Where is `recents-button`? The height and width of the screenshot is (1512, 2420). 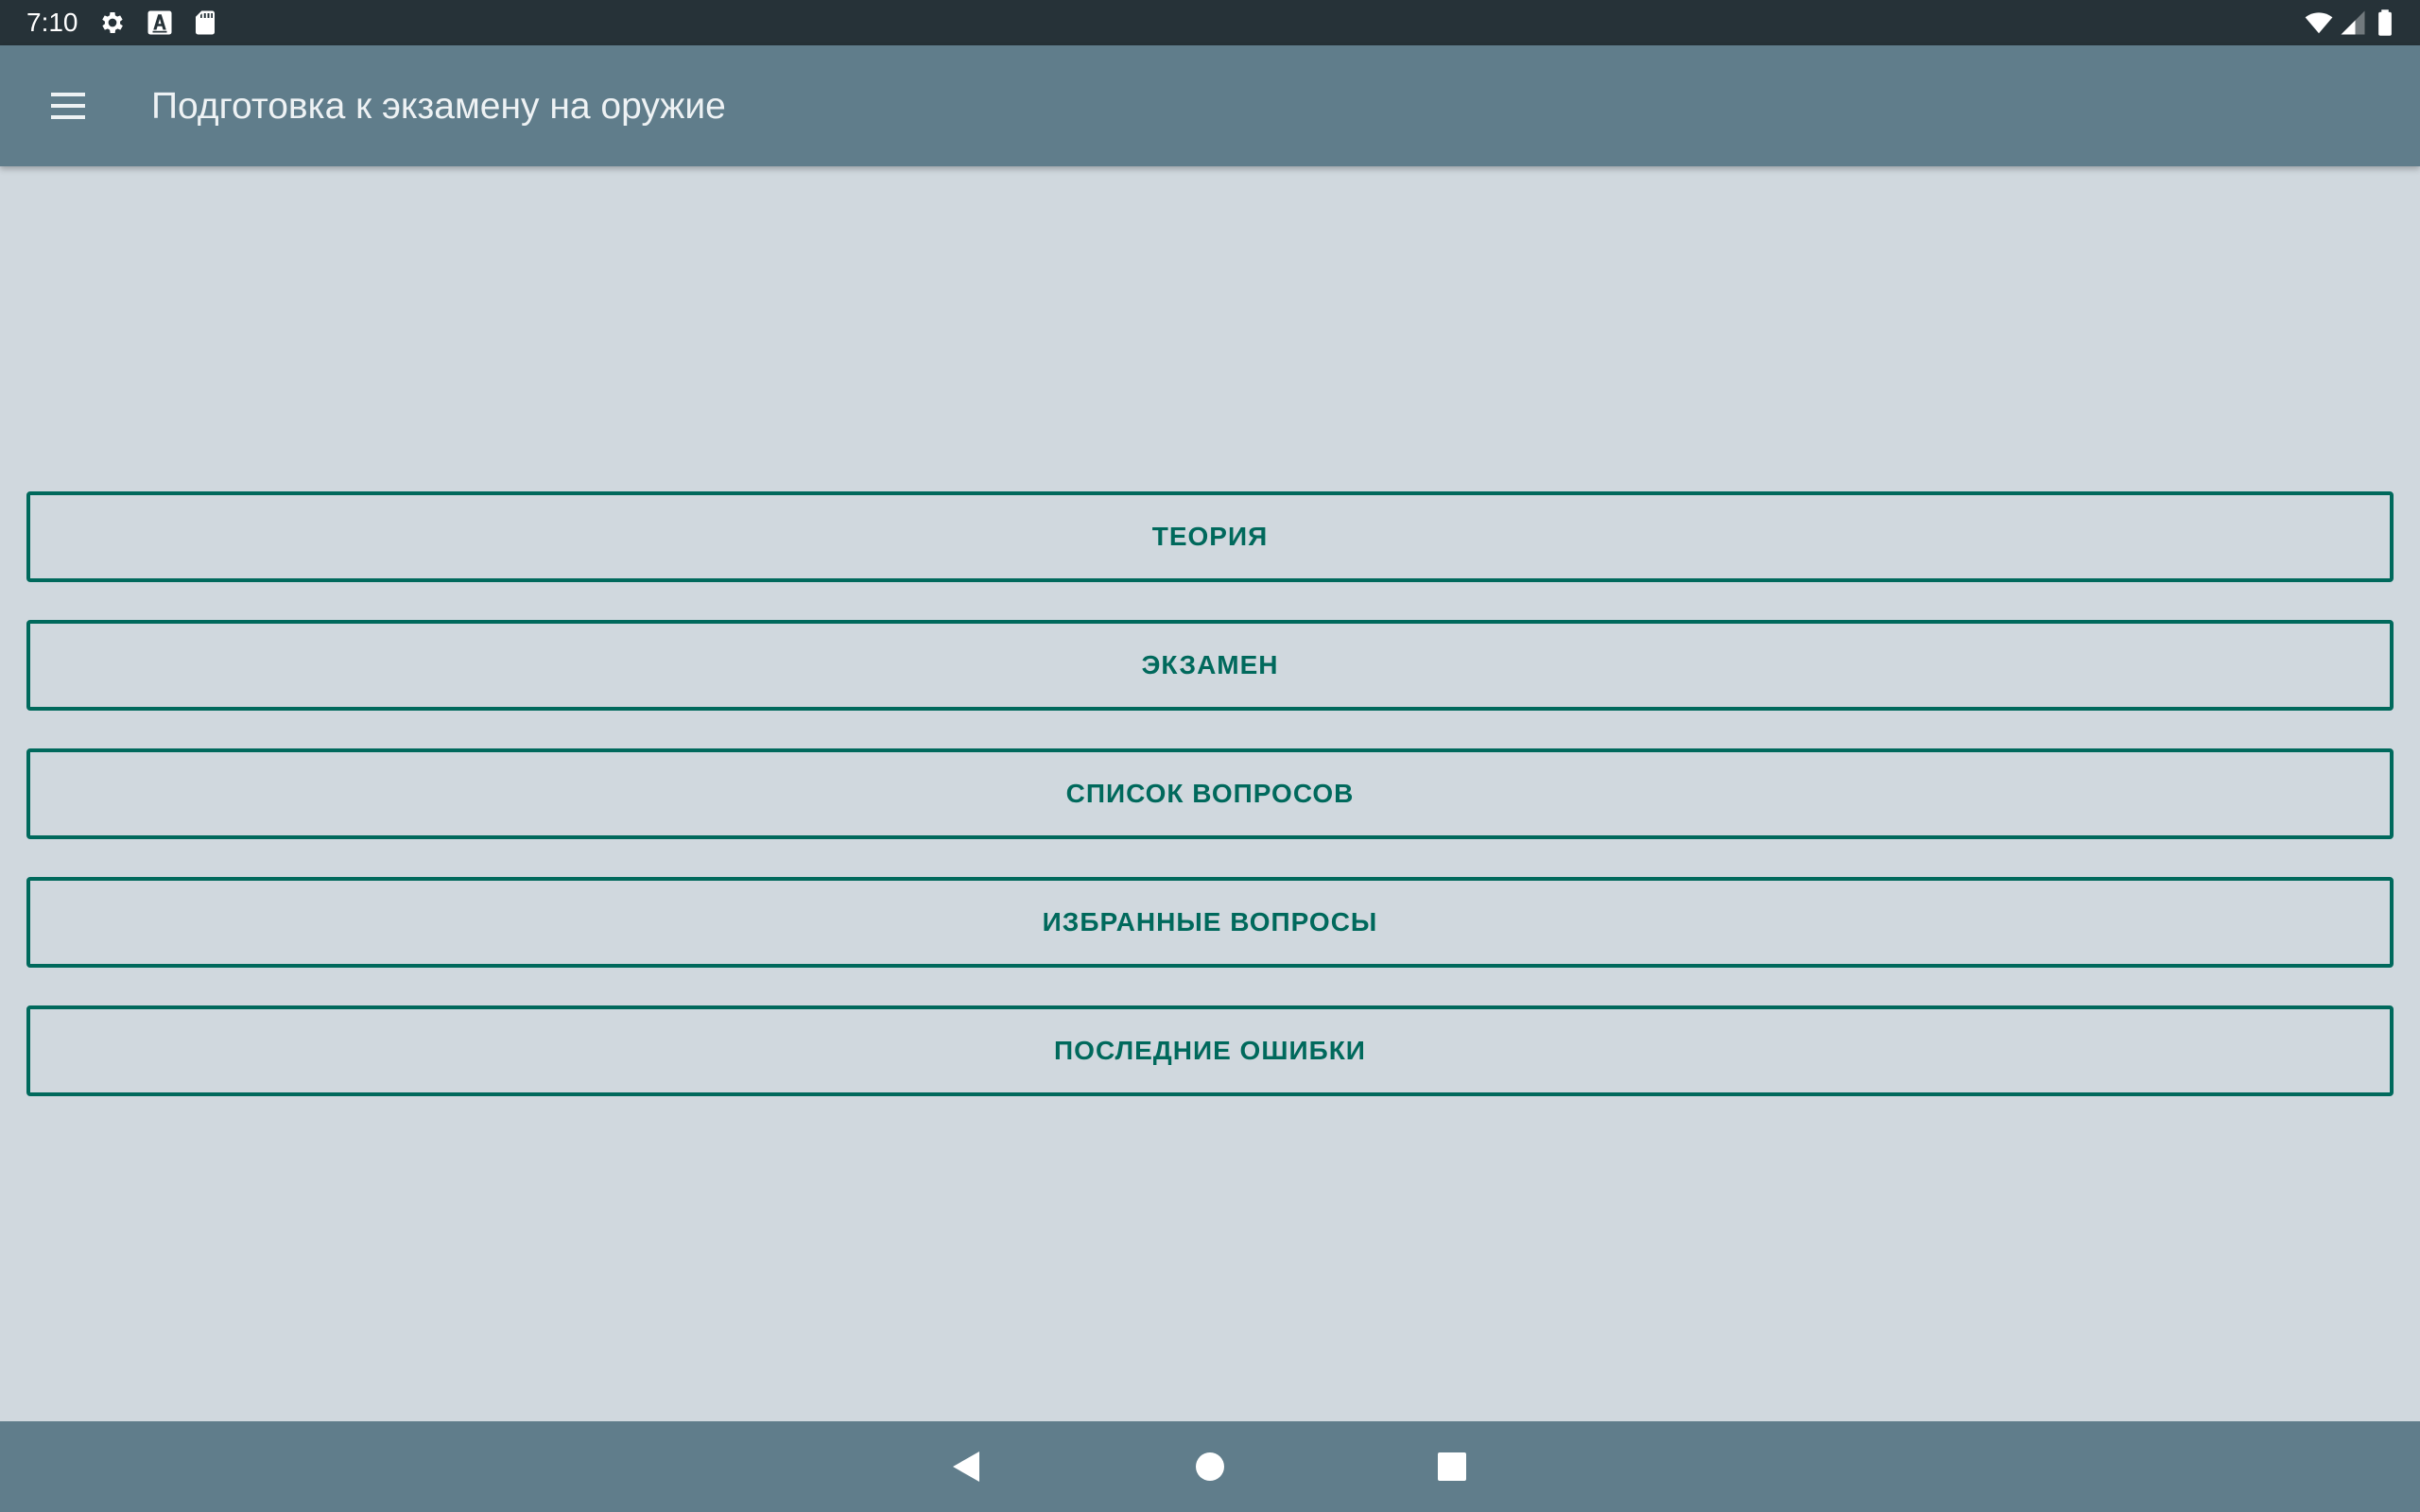 recents-button is located at coordinates (1452, 1466).